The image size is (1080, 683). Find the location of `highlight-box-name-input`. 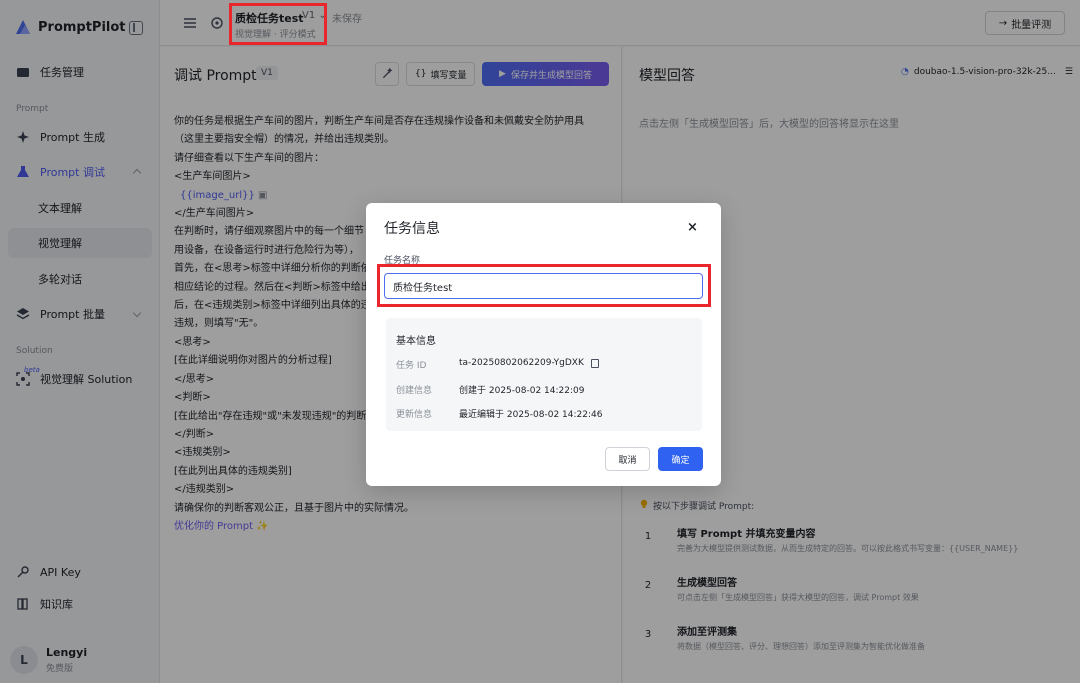

highlight-box-name-input is located at coordinates (544, 285).